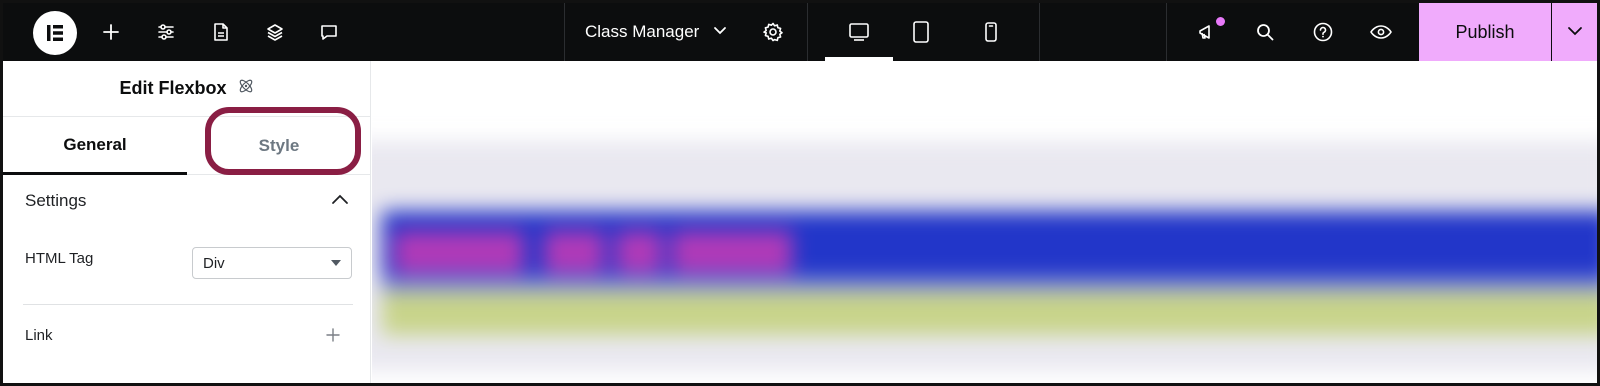  Describe the element at coordinates (329, 32) in the screenshot. I see `comment-icon` at that location.